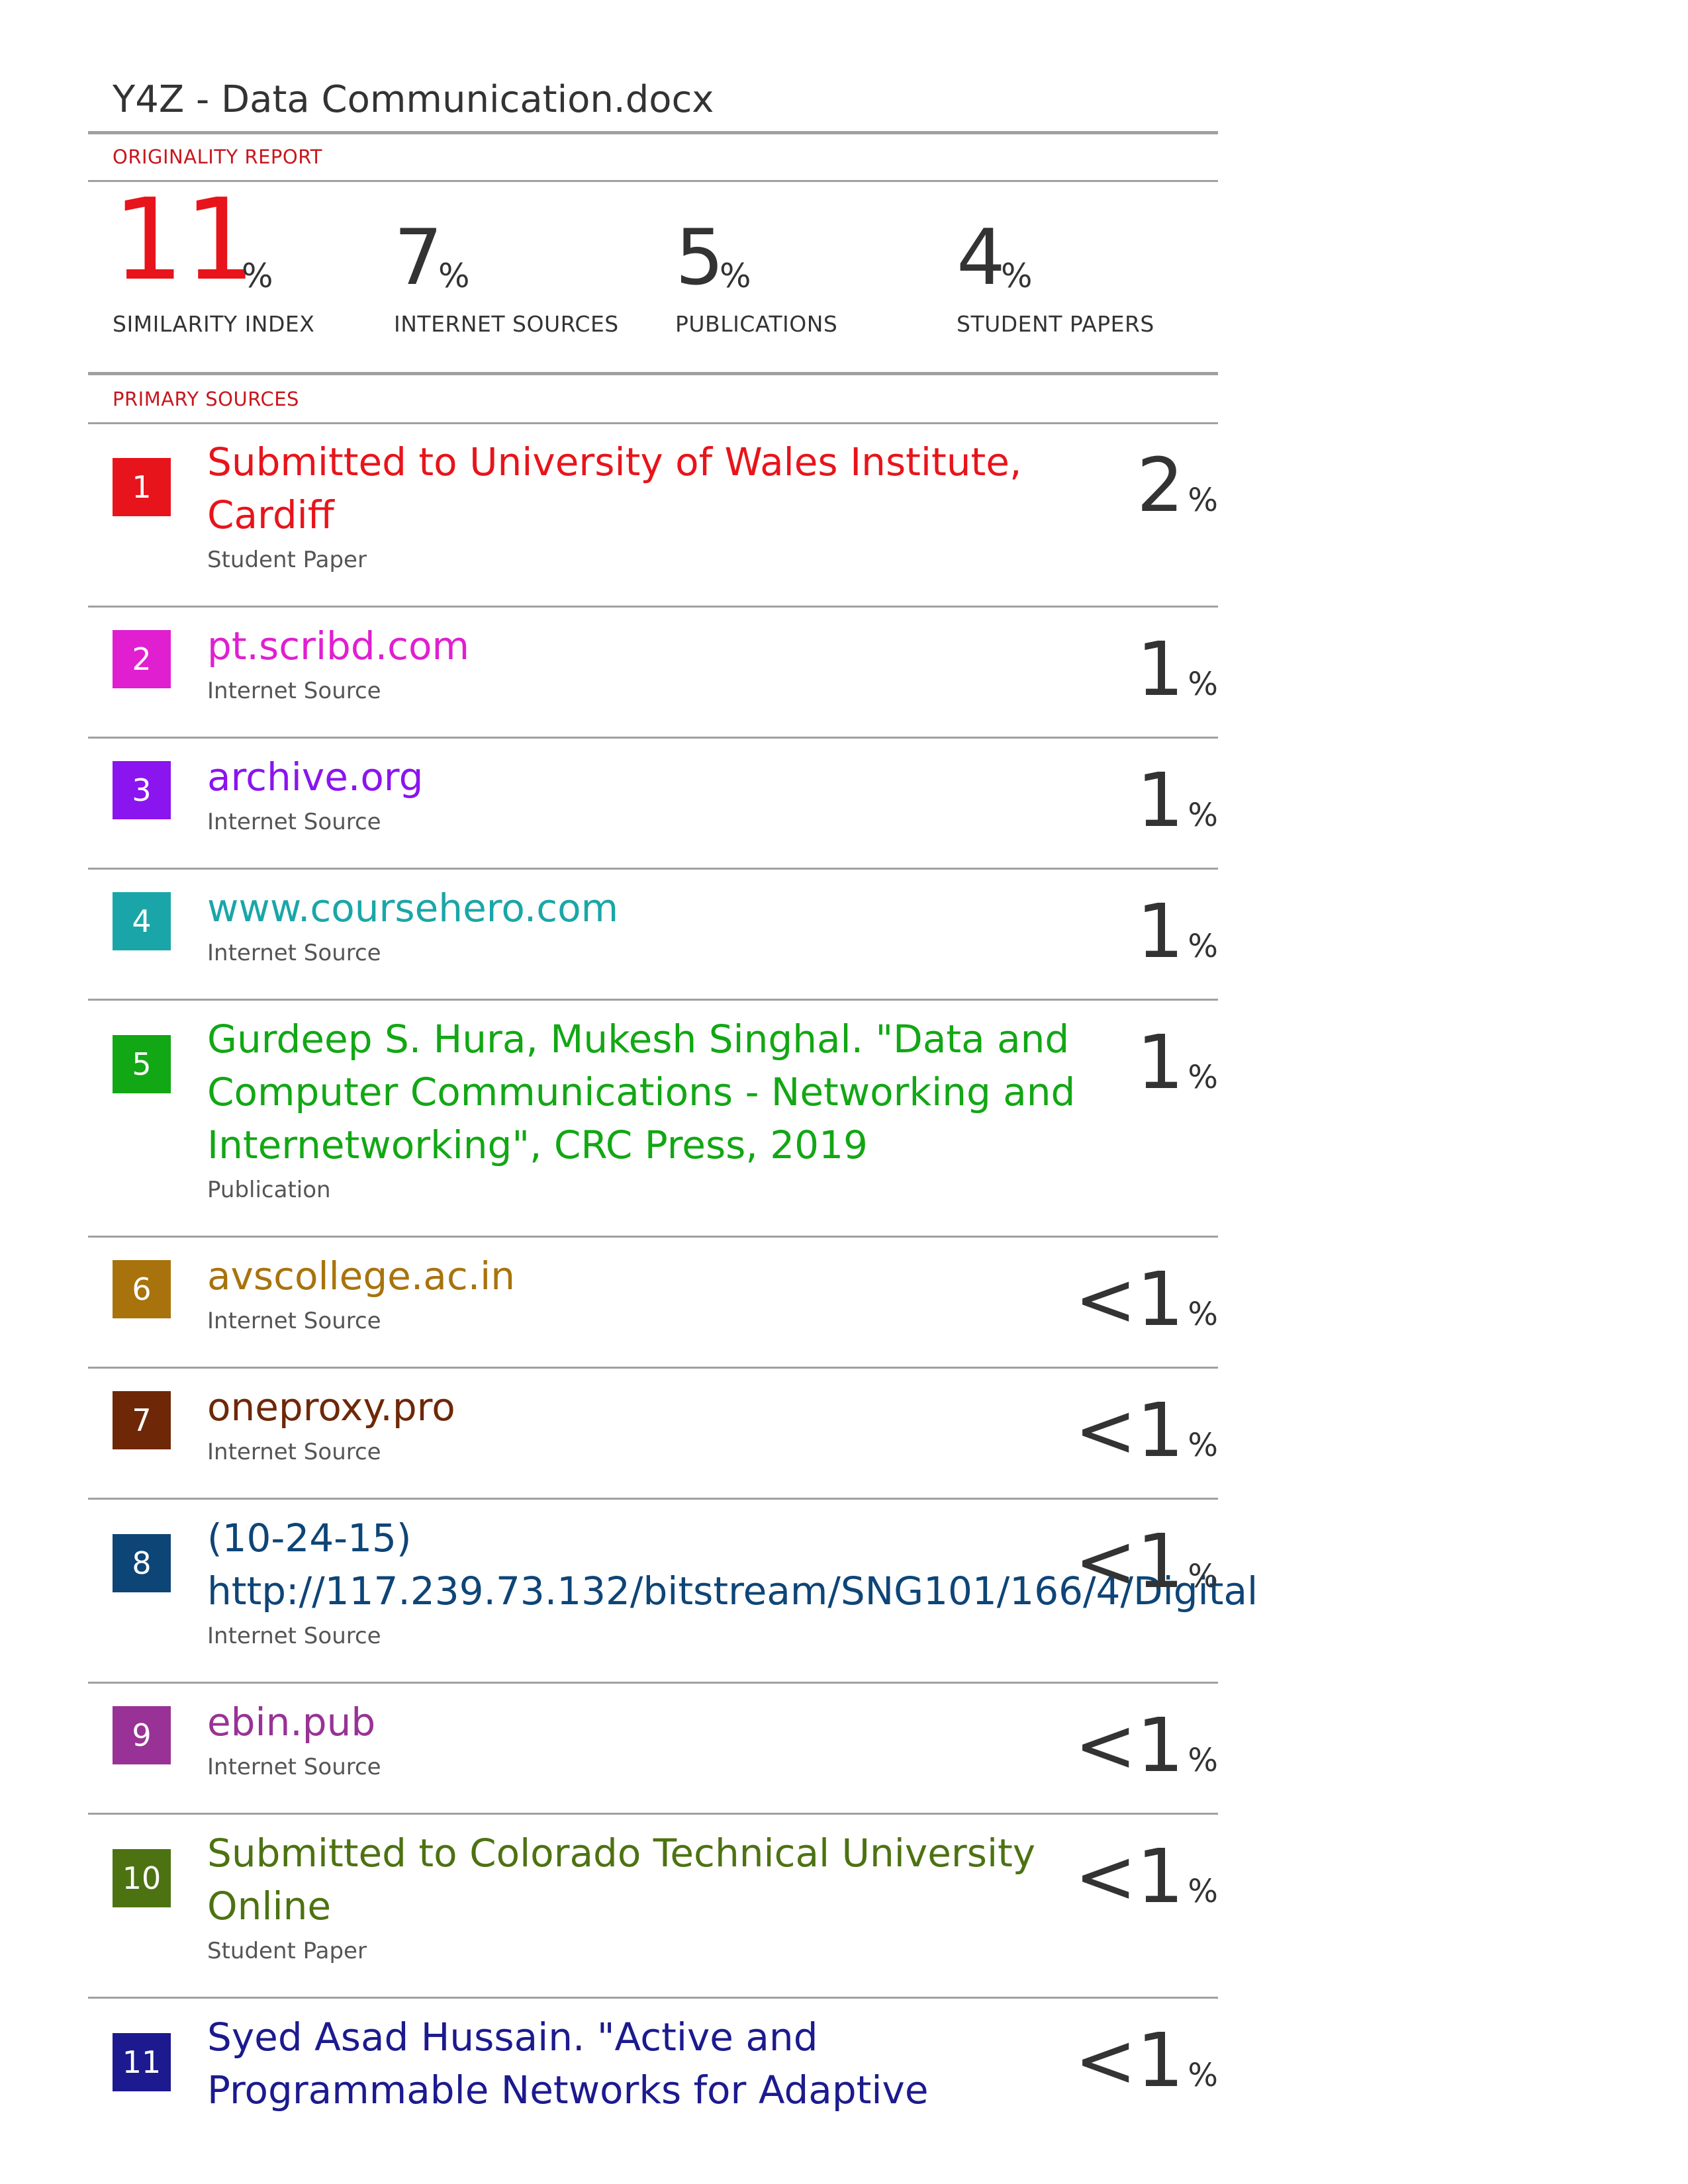 The width and height of the screenshot is (1688, 2184). Describe the element at coordinates (512, 2037) in the screenshot. I see `source-title-line: Syed Asad Hussain. "Active and` at that location.